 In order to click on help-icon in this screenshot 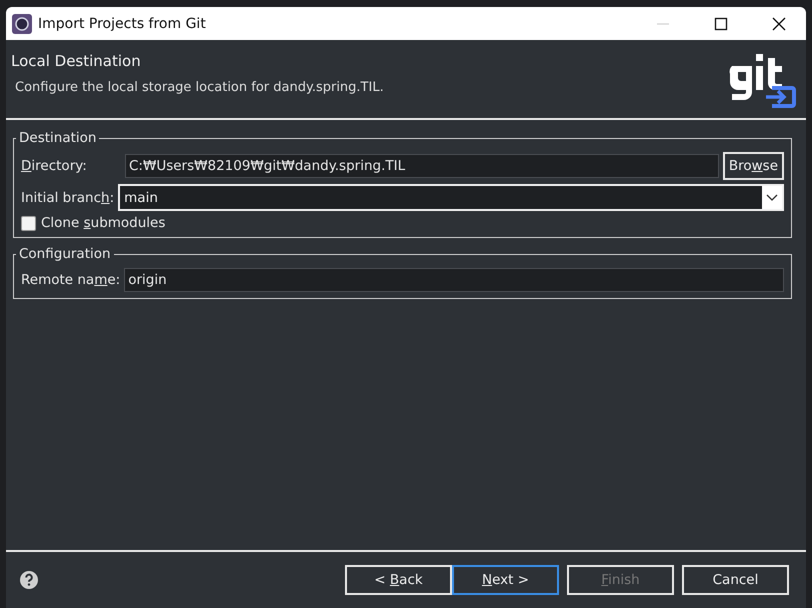, I will do `click(29, 580)`.